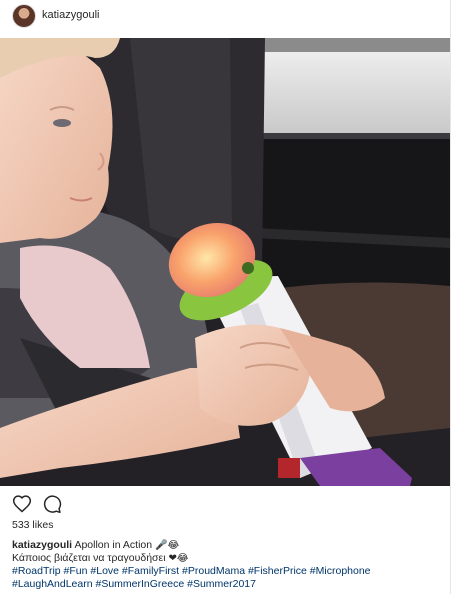 The image size is (452, 594). What do you see at coordinates (52, 504) in the screenshot?
I see `comment-icon` at bounding box center [52, 504].